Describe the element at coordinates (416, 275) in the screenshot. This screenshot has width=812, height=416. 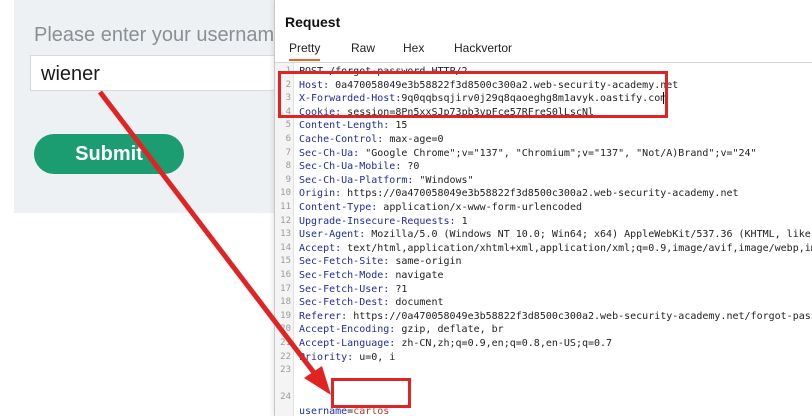
I see `header-value: navigate` at that location.